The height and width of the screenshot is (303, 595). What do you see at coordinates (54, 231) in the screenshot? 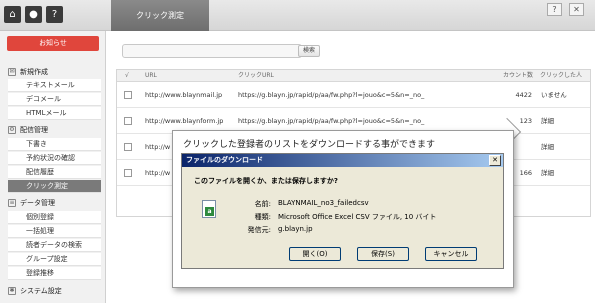
I see `sidebar-item-bulk: 一括処理` at bounding box center [54, 231].